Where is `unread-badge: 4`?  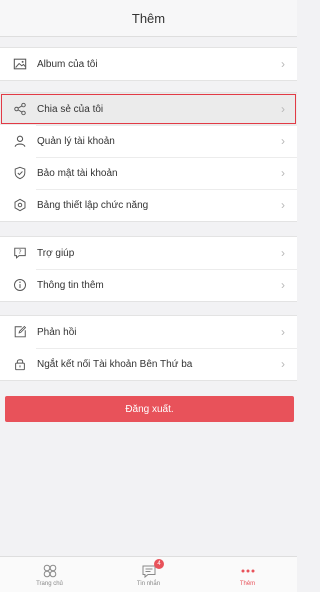 unread-badge: 4 is located at coordinates (159, 564).